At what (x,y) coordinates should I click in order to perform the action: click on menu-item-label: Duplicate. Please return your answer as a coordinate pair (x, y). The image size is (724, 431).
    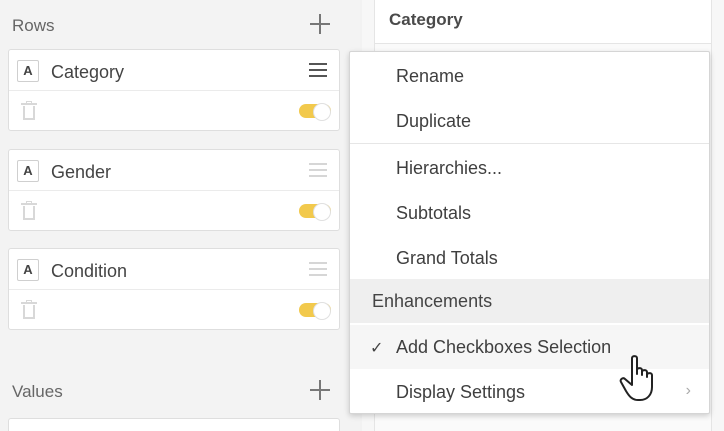
    Looking at the image, I should click on (434, 121).